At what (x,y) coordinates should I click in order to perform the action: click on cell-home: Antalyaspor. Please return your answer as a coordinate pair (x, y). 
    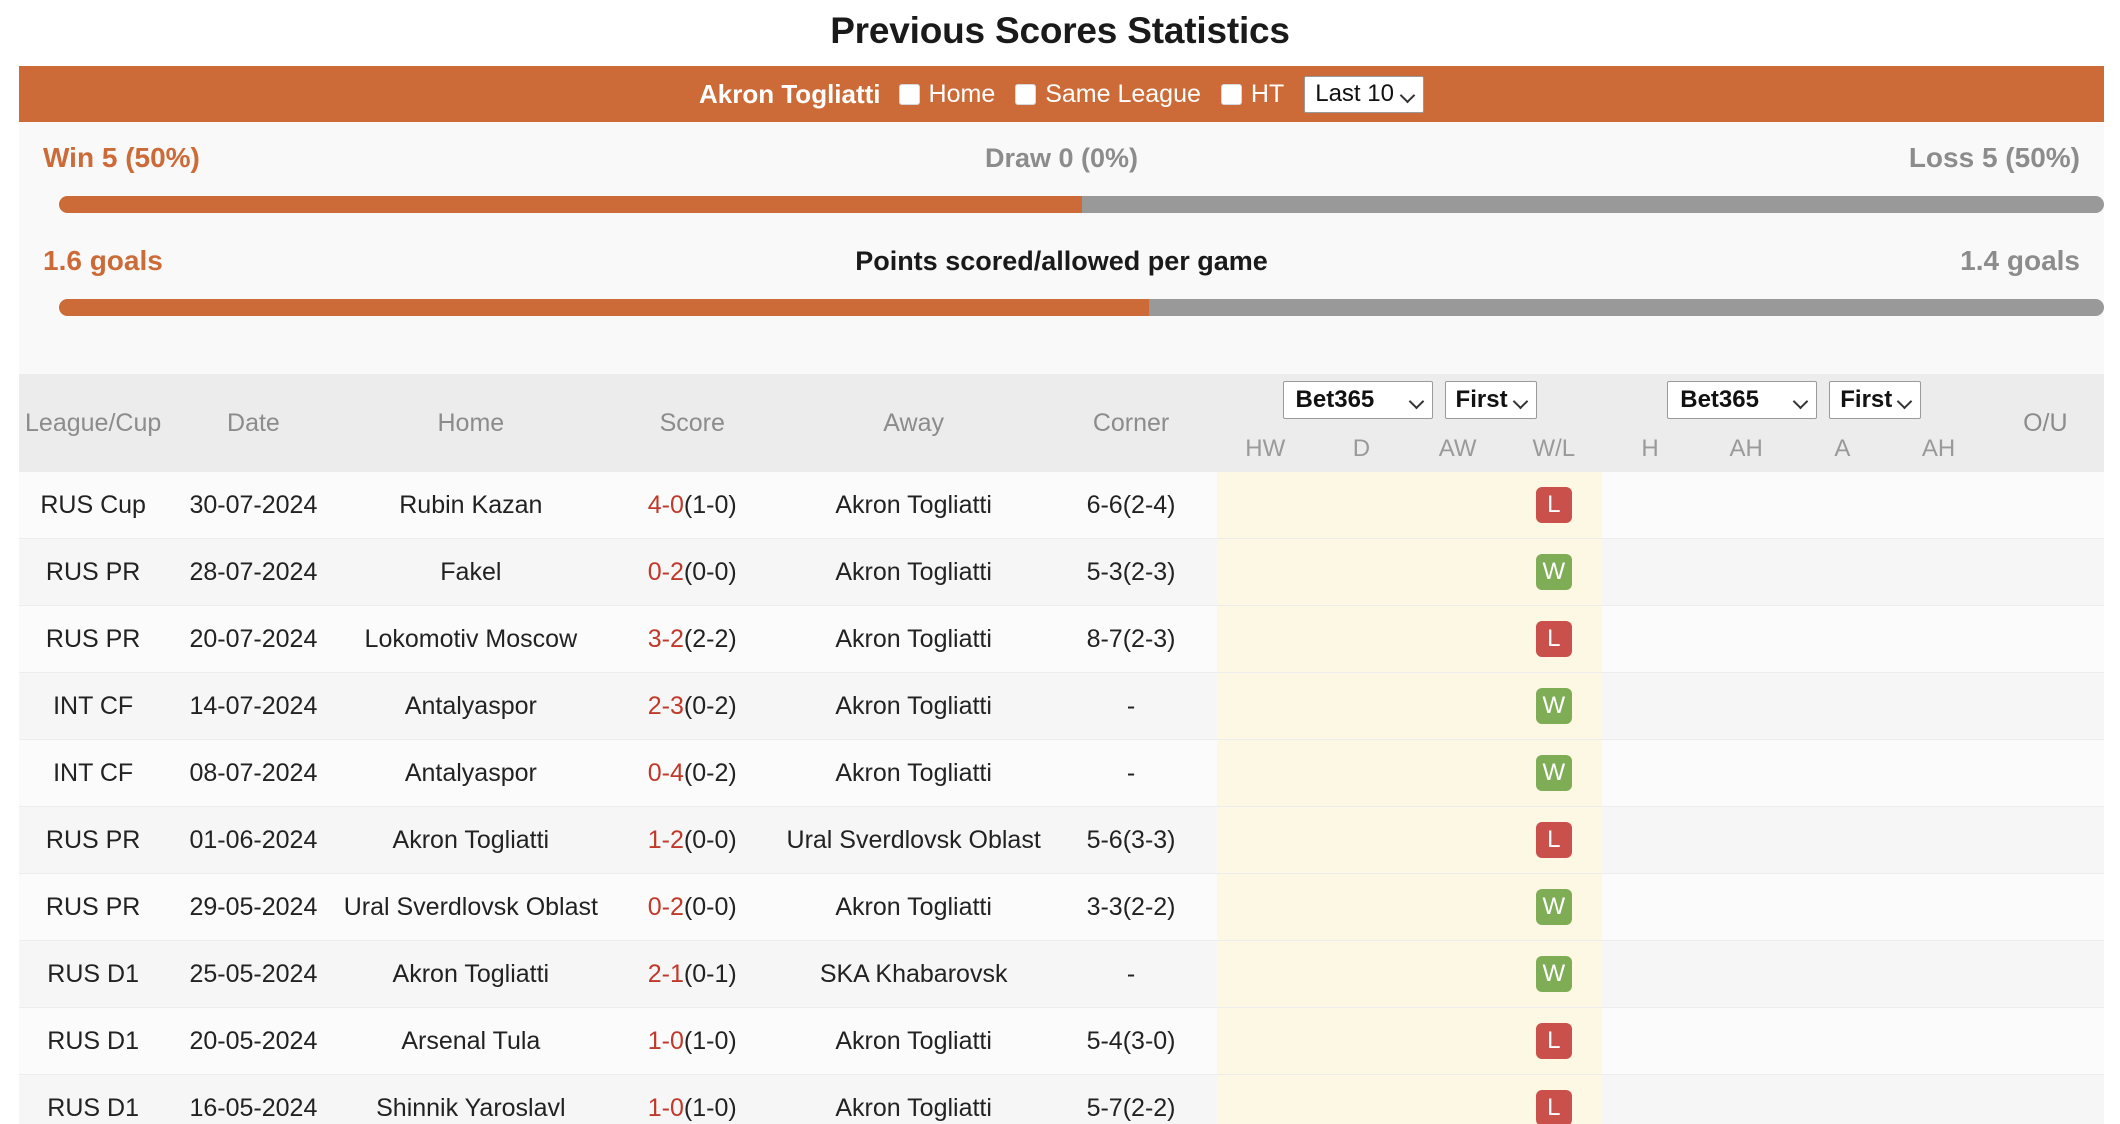
    Looking at the image, I should click on (471, 773).